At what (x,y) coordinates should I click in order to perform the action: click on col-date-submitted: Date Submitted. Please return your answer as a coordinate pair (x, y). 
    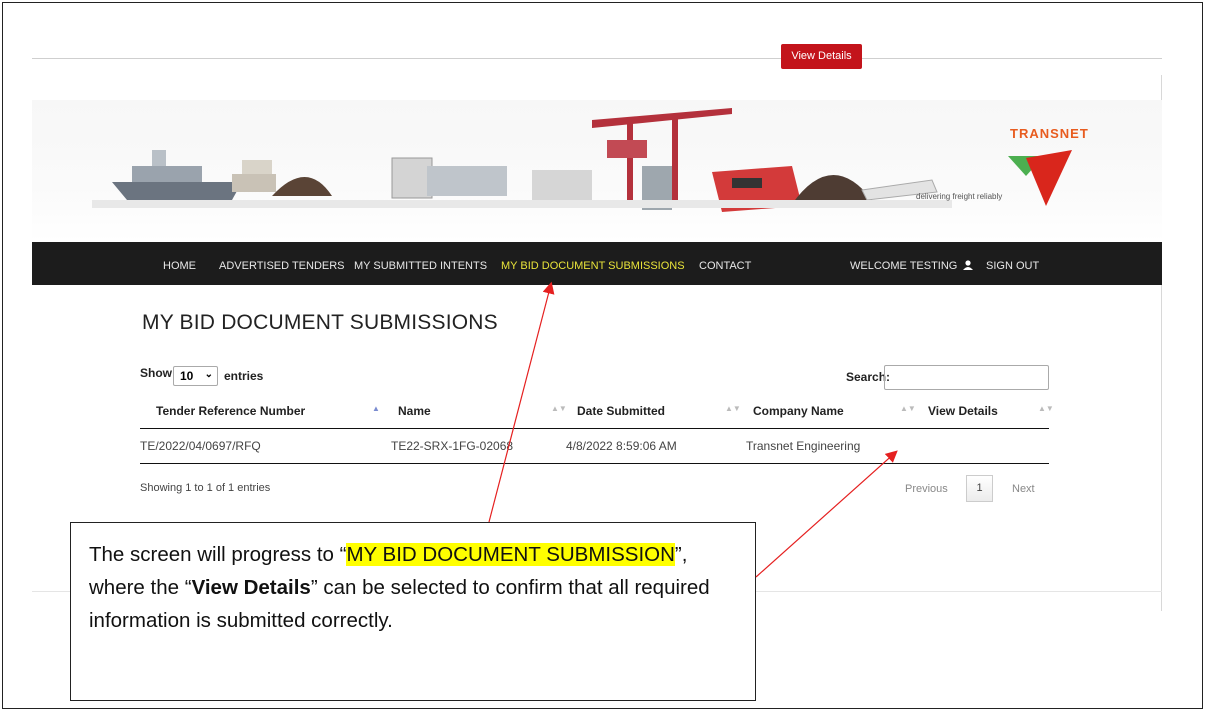
    Looking at the image, I should click on (621, 411).